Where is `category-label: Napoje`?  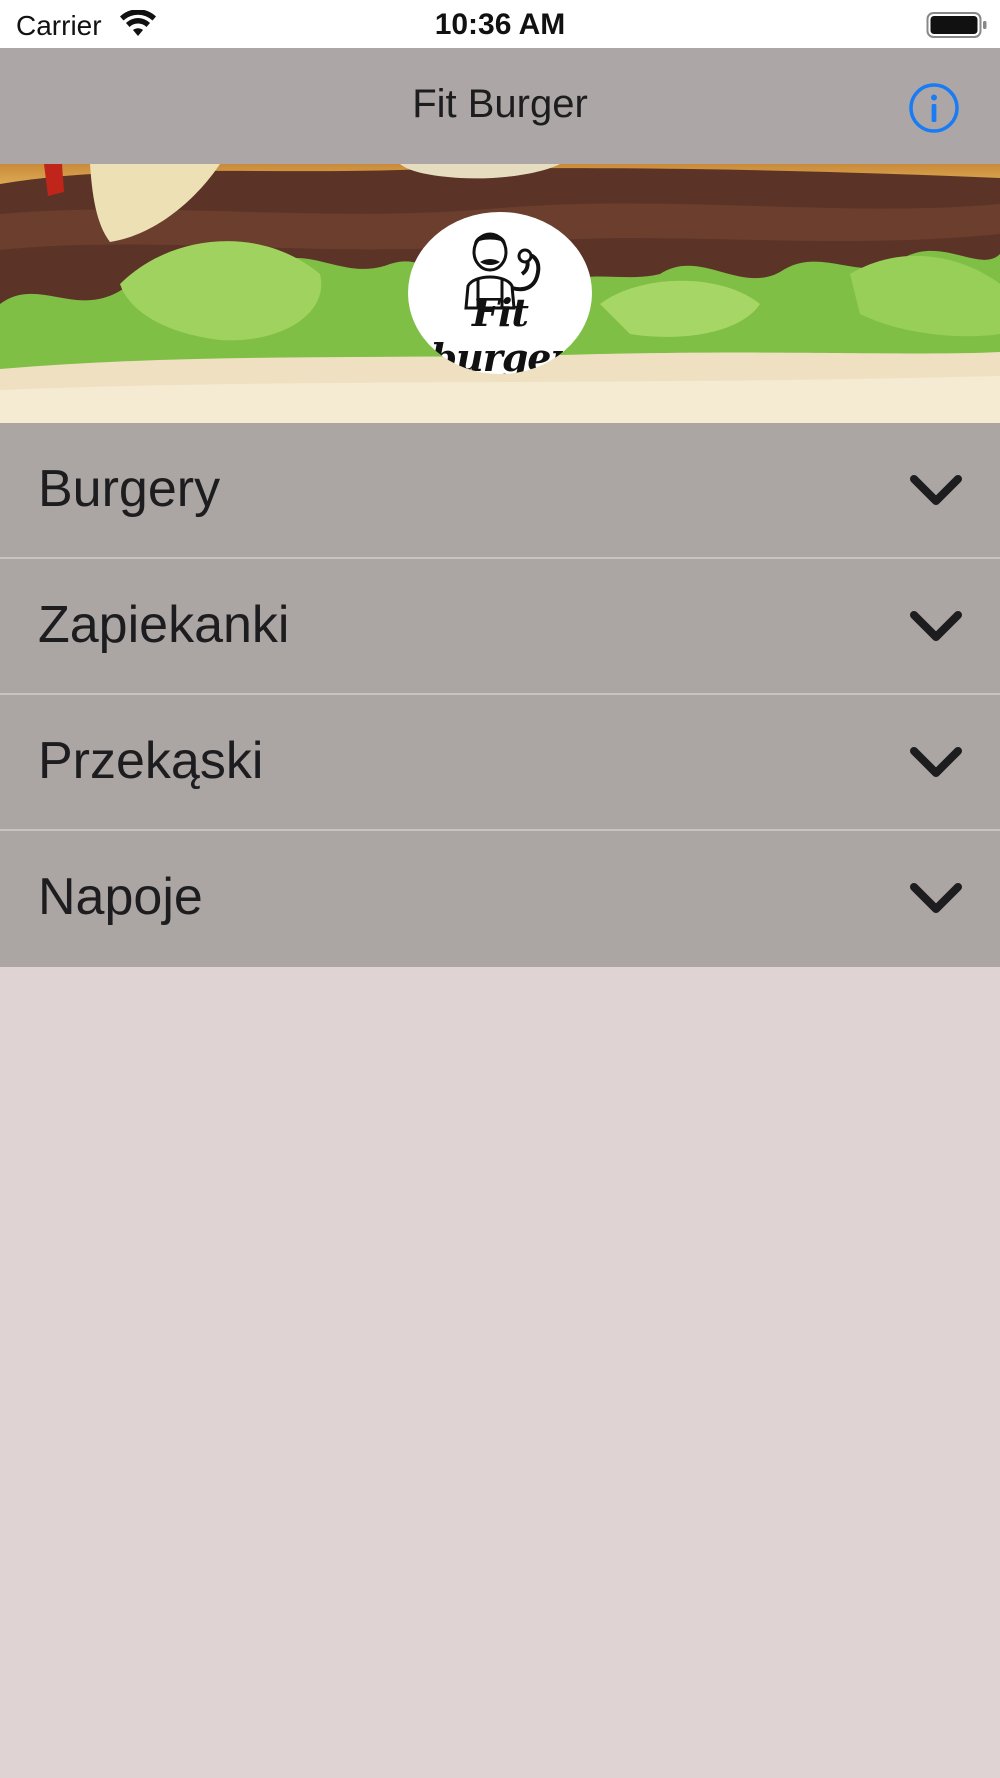 category-label: Napoje is located at coordinates (120, 897).